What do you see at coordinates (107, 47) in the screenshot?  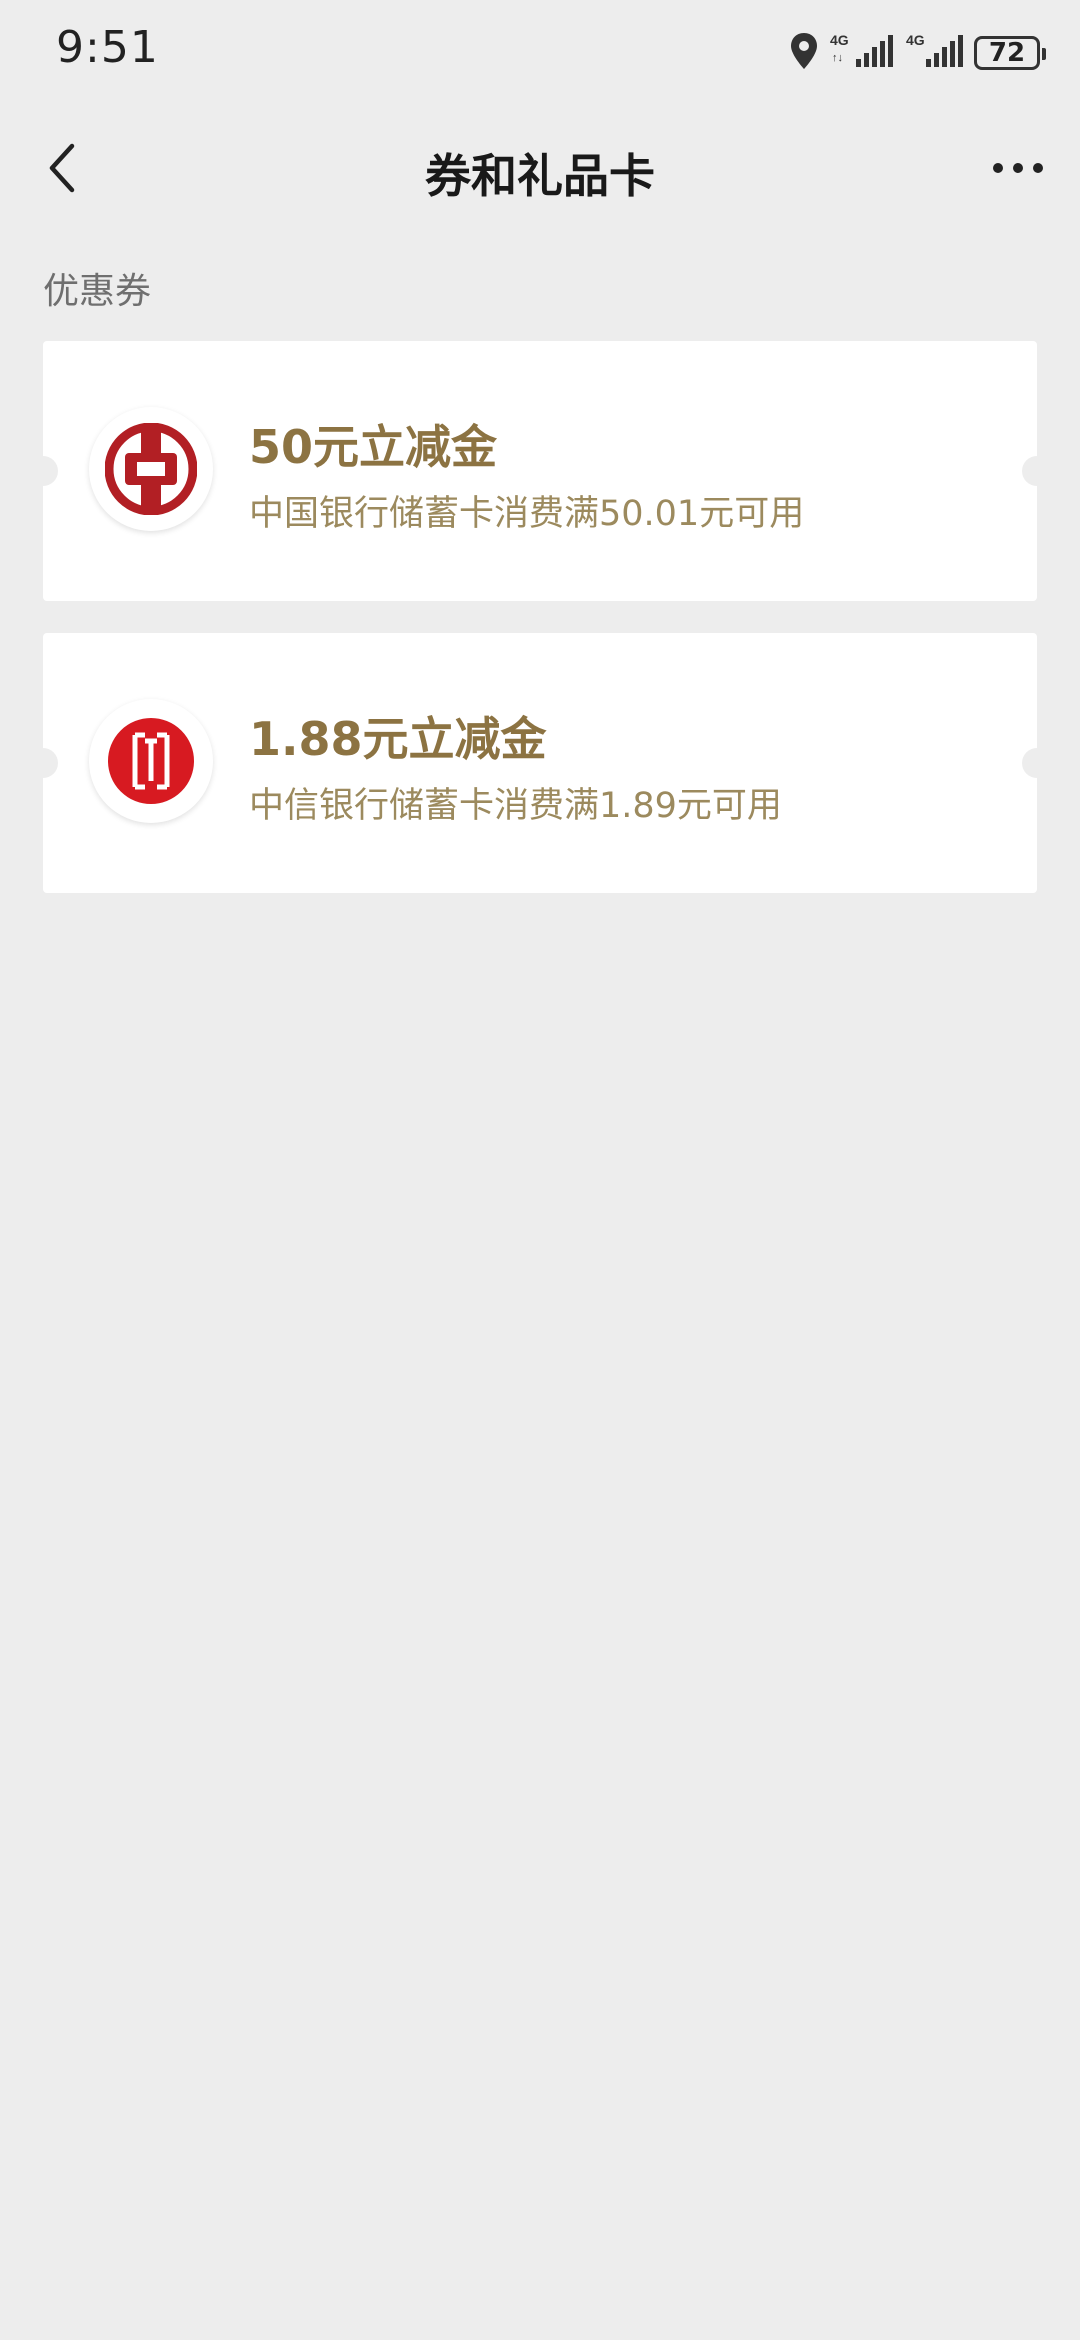 I see `status-time: 9:51` at bounding box center [107, 47].